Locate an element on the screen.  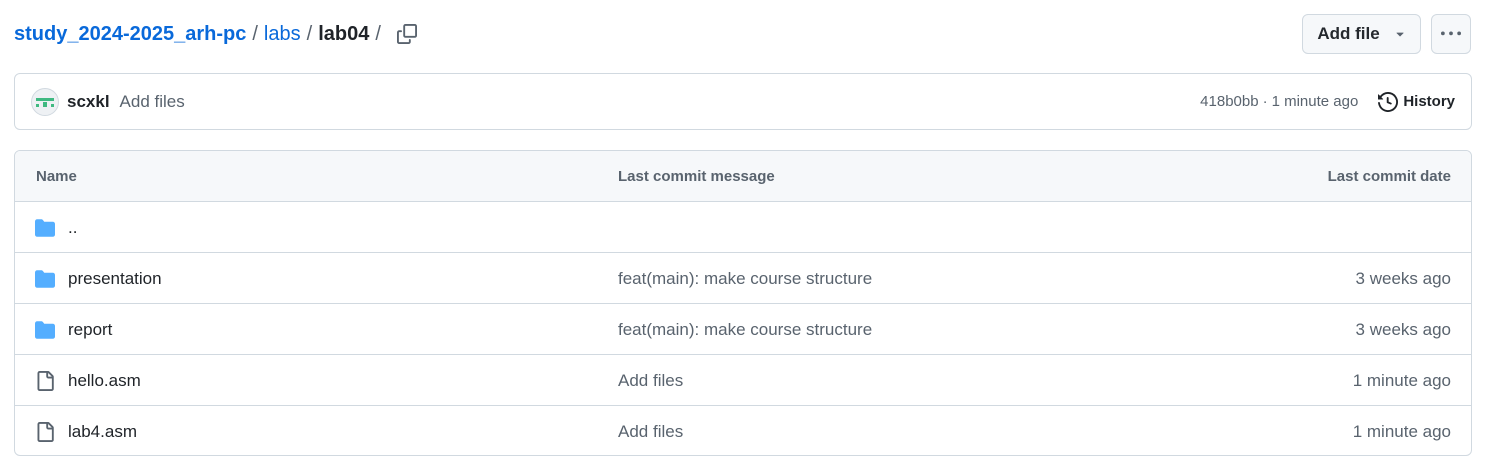
identicon-icon is located at coordinates (45, 102).